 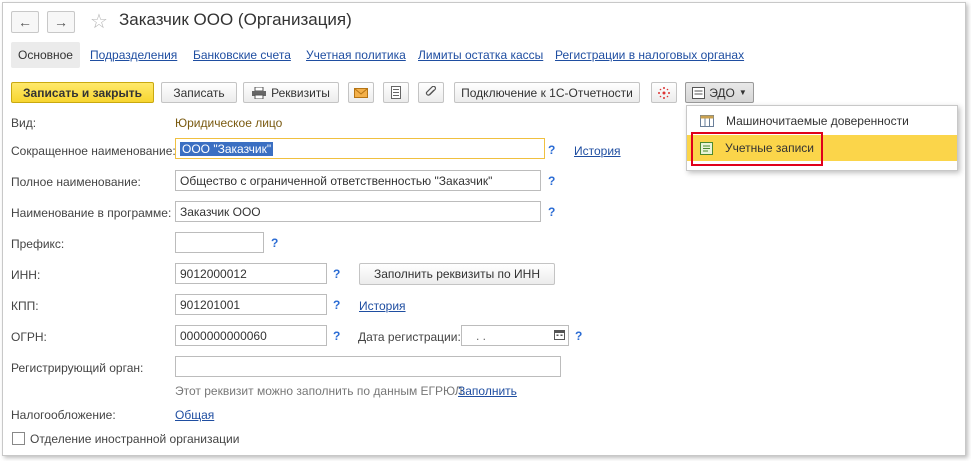 What do you see at coordinates (360, 148) in the screenshot?
I see `short-name-field: ООО "Заказчик"` at bounding box center [360, 148].